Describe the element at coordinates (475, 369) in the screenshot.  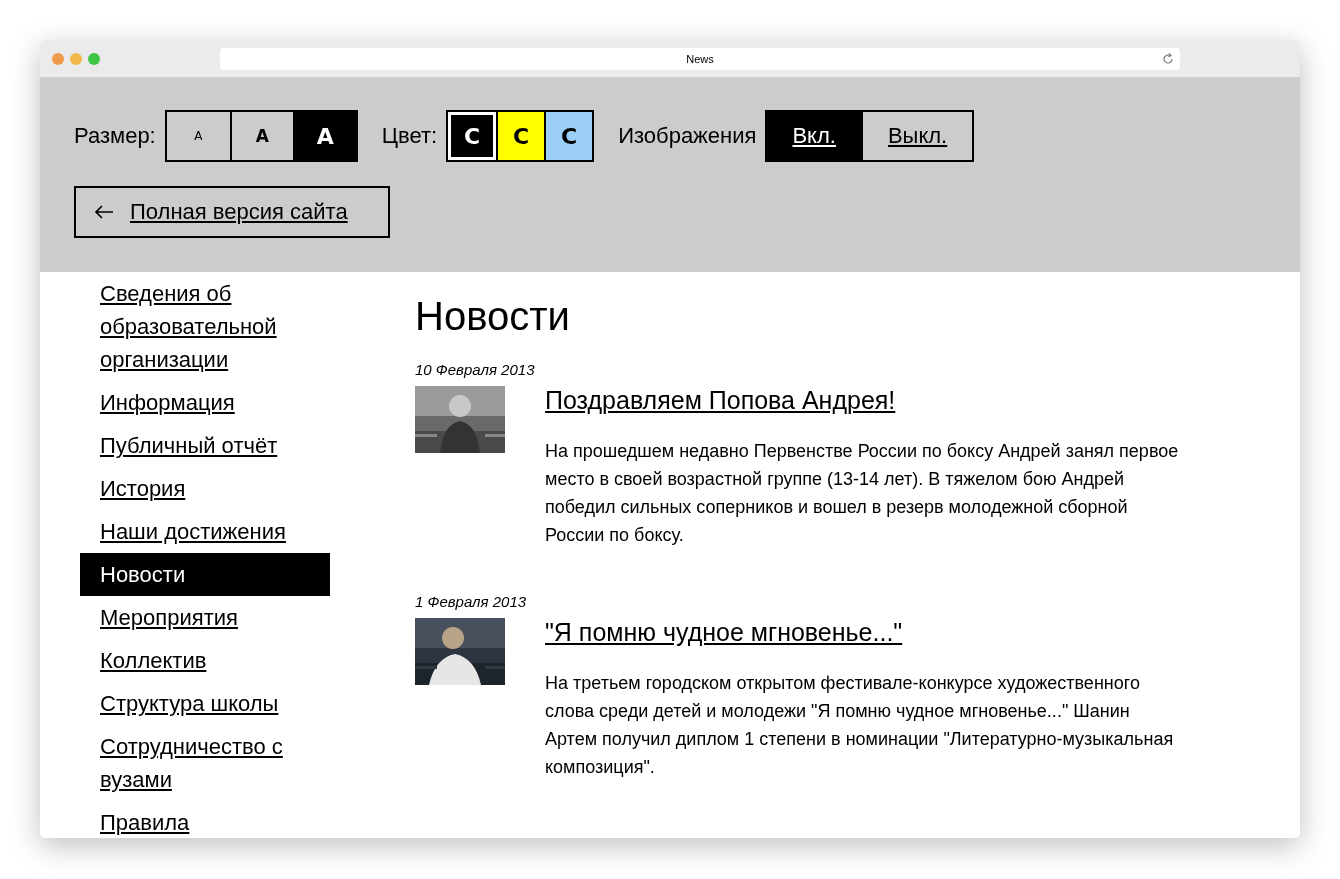
I see `news-date: 10 Февраля 2013` at that location.